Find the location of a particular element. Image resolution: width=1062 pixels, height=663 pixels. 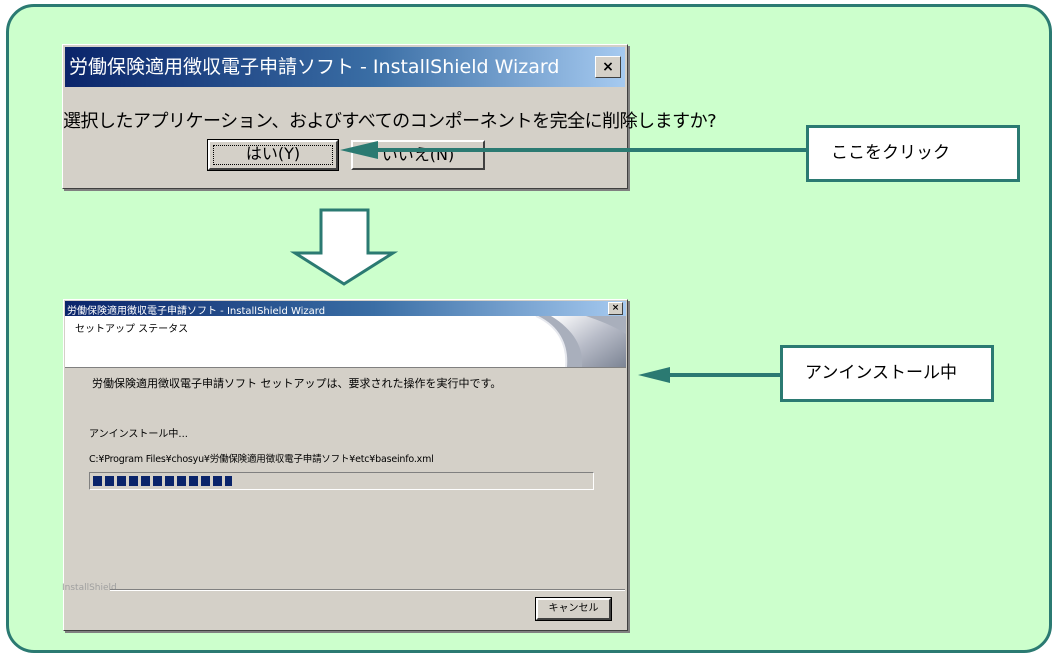

uninstalling-callout: アンインストール中 is located at coordinates (887, 373).